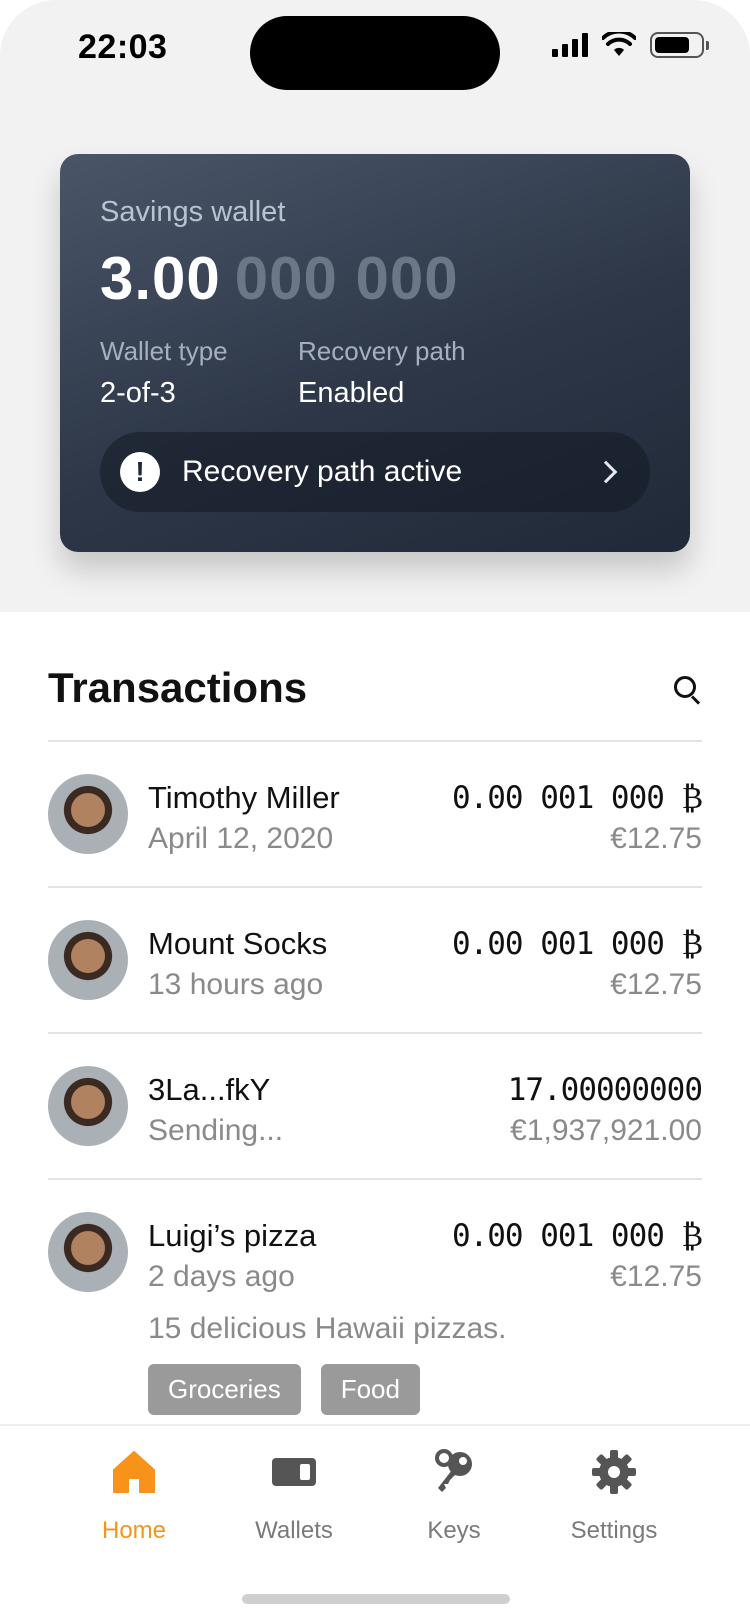  Describe the element at coordinates (294, 1530) in the screenshot. I see `tab-wallets-label: Wallets` at that location.